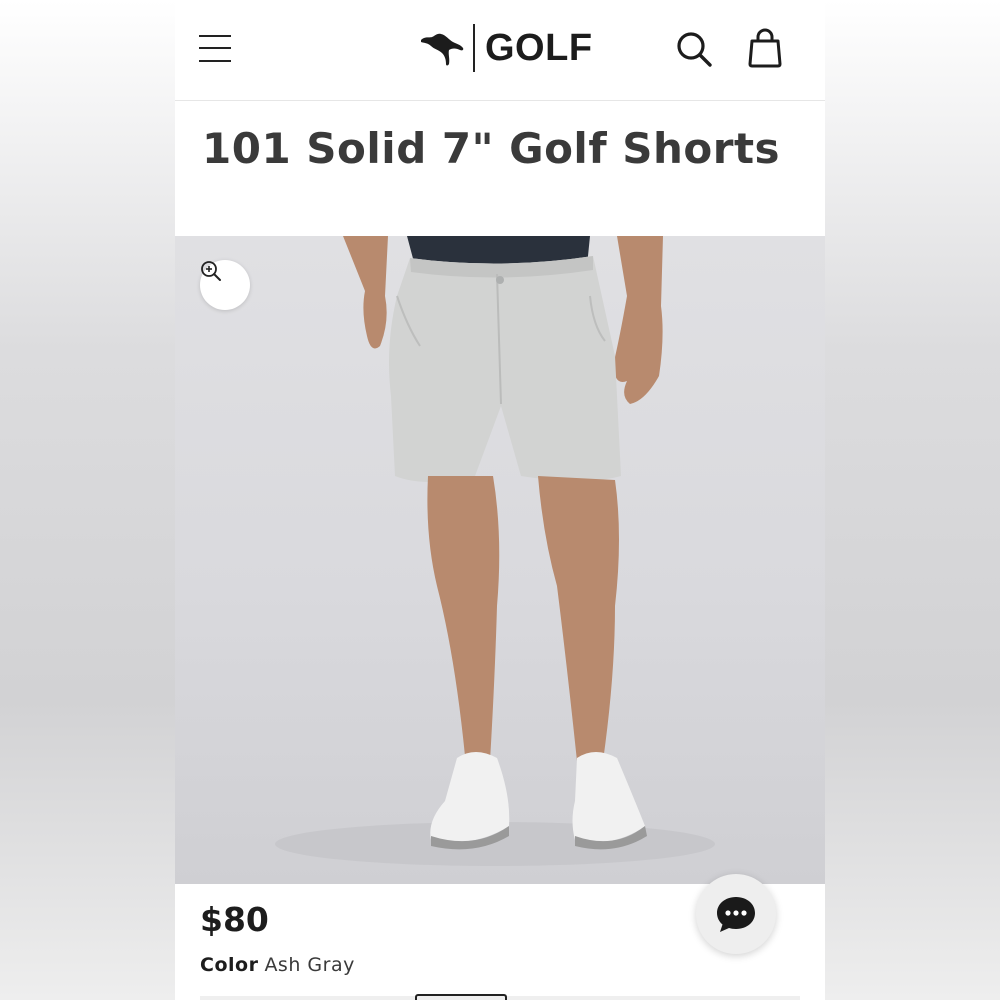 This screenshot has width=1000, height=1000. Describe the element at coordinates (309, 965) in the screenshot. I see `color-value: Ash Gray` at that location.